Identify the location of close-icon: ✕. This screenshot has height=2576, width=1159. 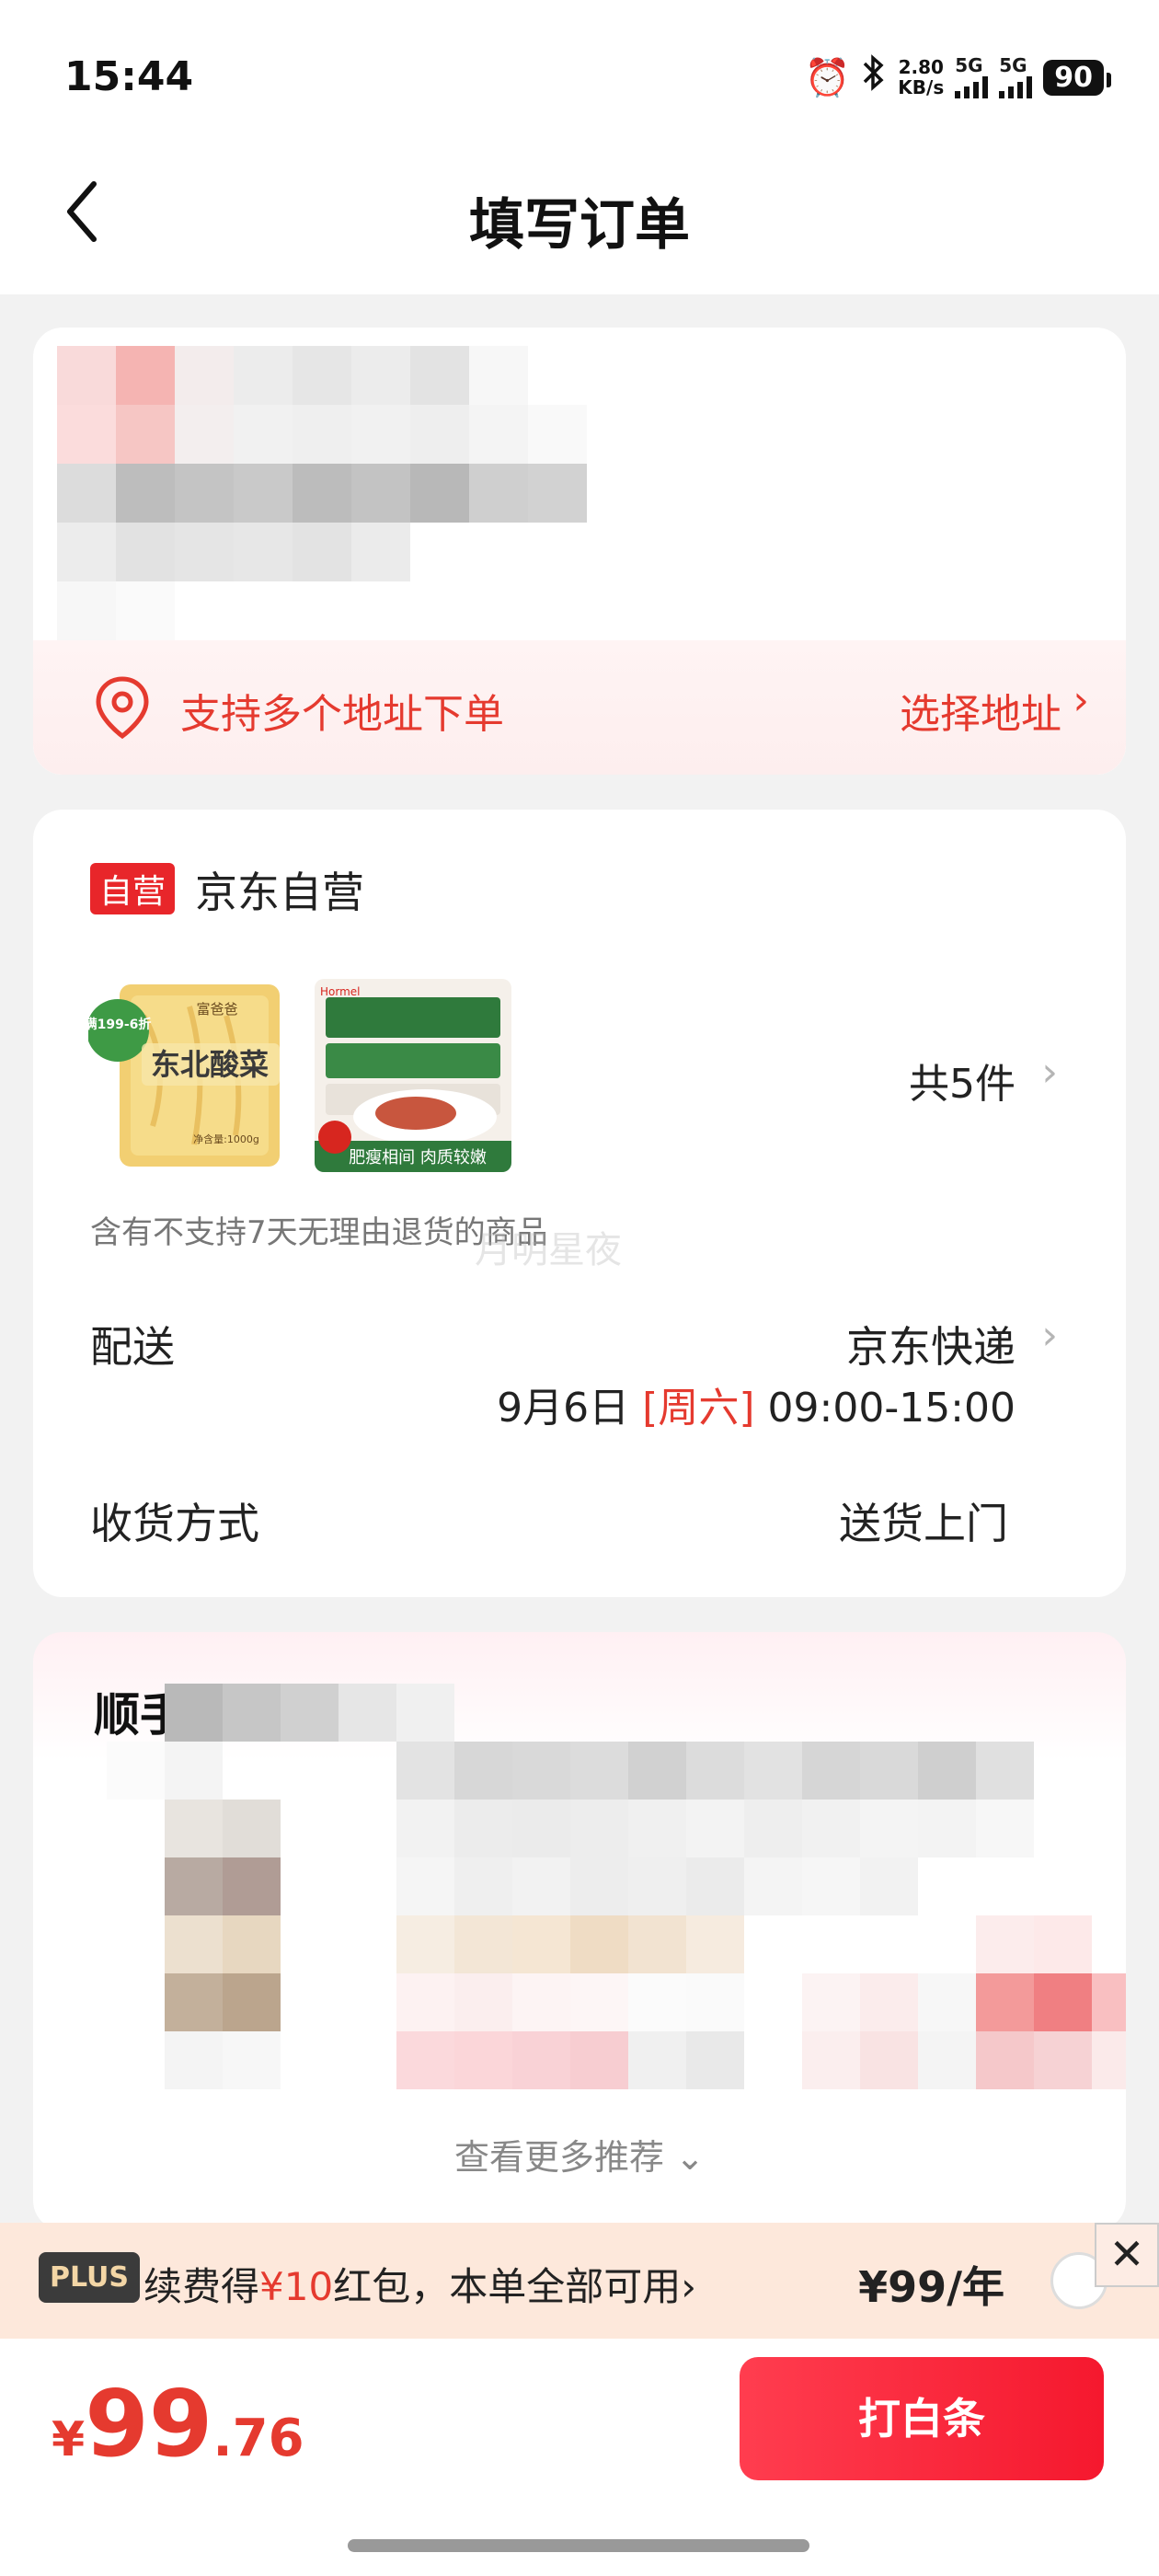
(1127, 2255).